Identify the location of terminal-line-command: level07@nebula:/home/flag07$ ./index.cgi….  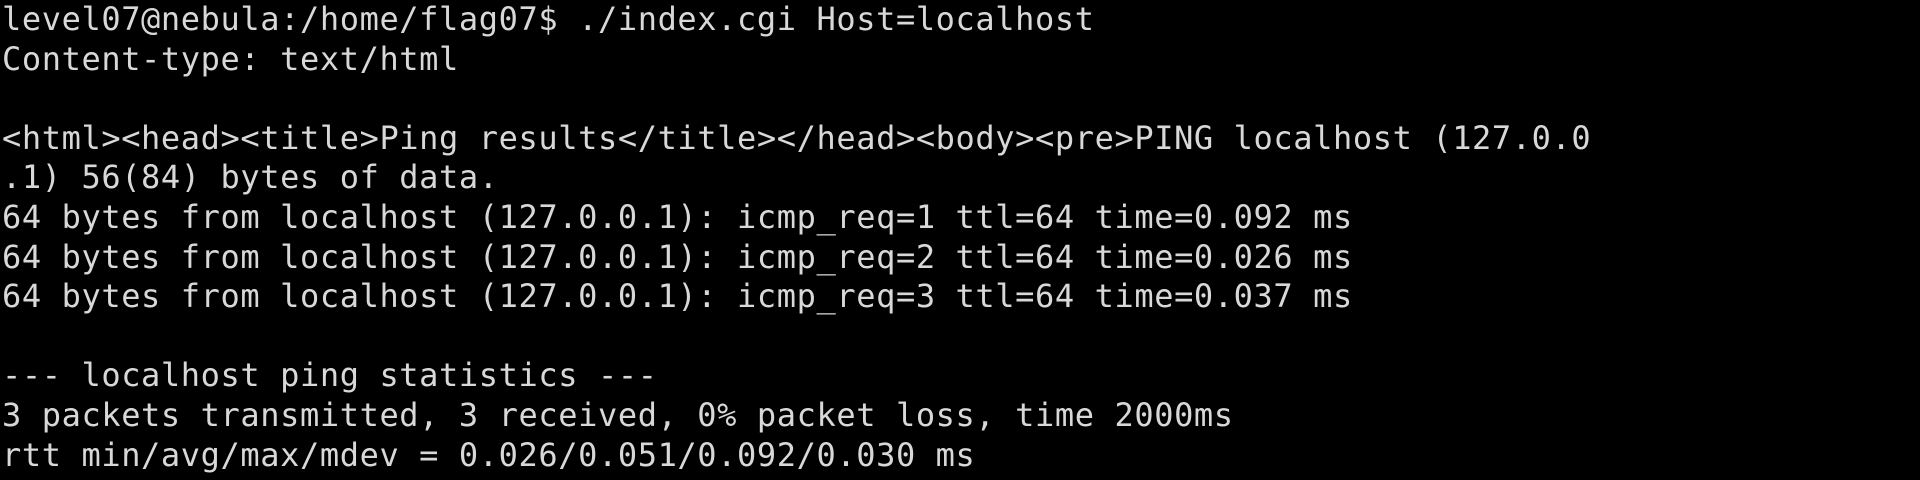
(548, 19).